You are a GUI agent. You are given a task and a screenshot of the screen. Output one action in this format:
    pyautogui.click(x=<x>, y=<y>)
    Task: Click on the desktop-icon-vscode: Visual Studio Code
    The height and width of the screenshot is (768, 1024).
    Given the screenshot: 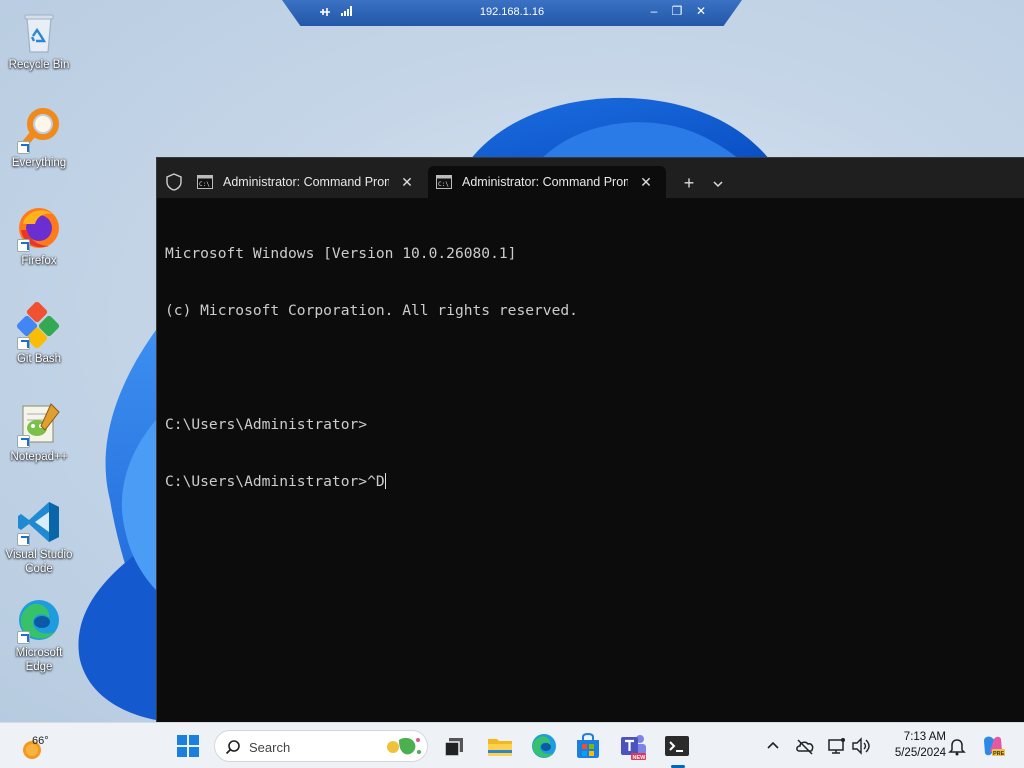 What is the action you would take?
    pyautogui.click(x=39, y=537)
    